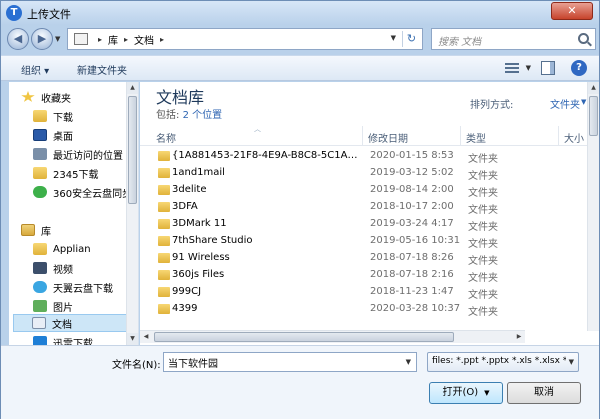  I want to click on library-includes: 包括: 2 个位置, so click(189, 113).